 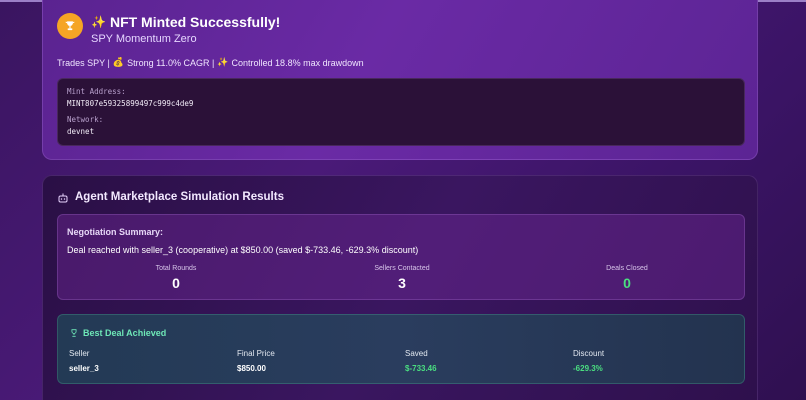 What do you see at coordinates (125, 333) in the screenshot?
I see `best-deal-title-text: Best Deal Achieved` at bounding box center [125, 333].